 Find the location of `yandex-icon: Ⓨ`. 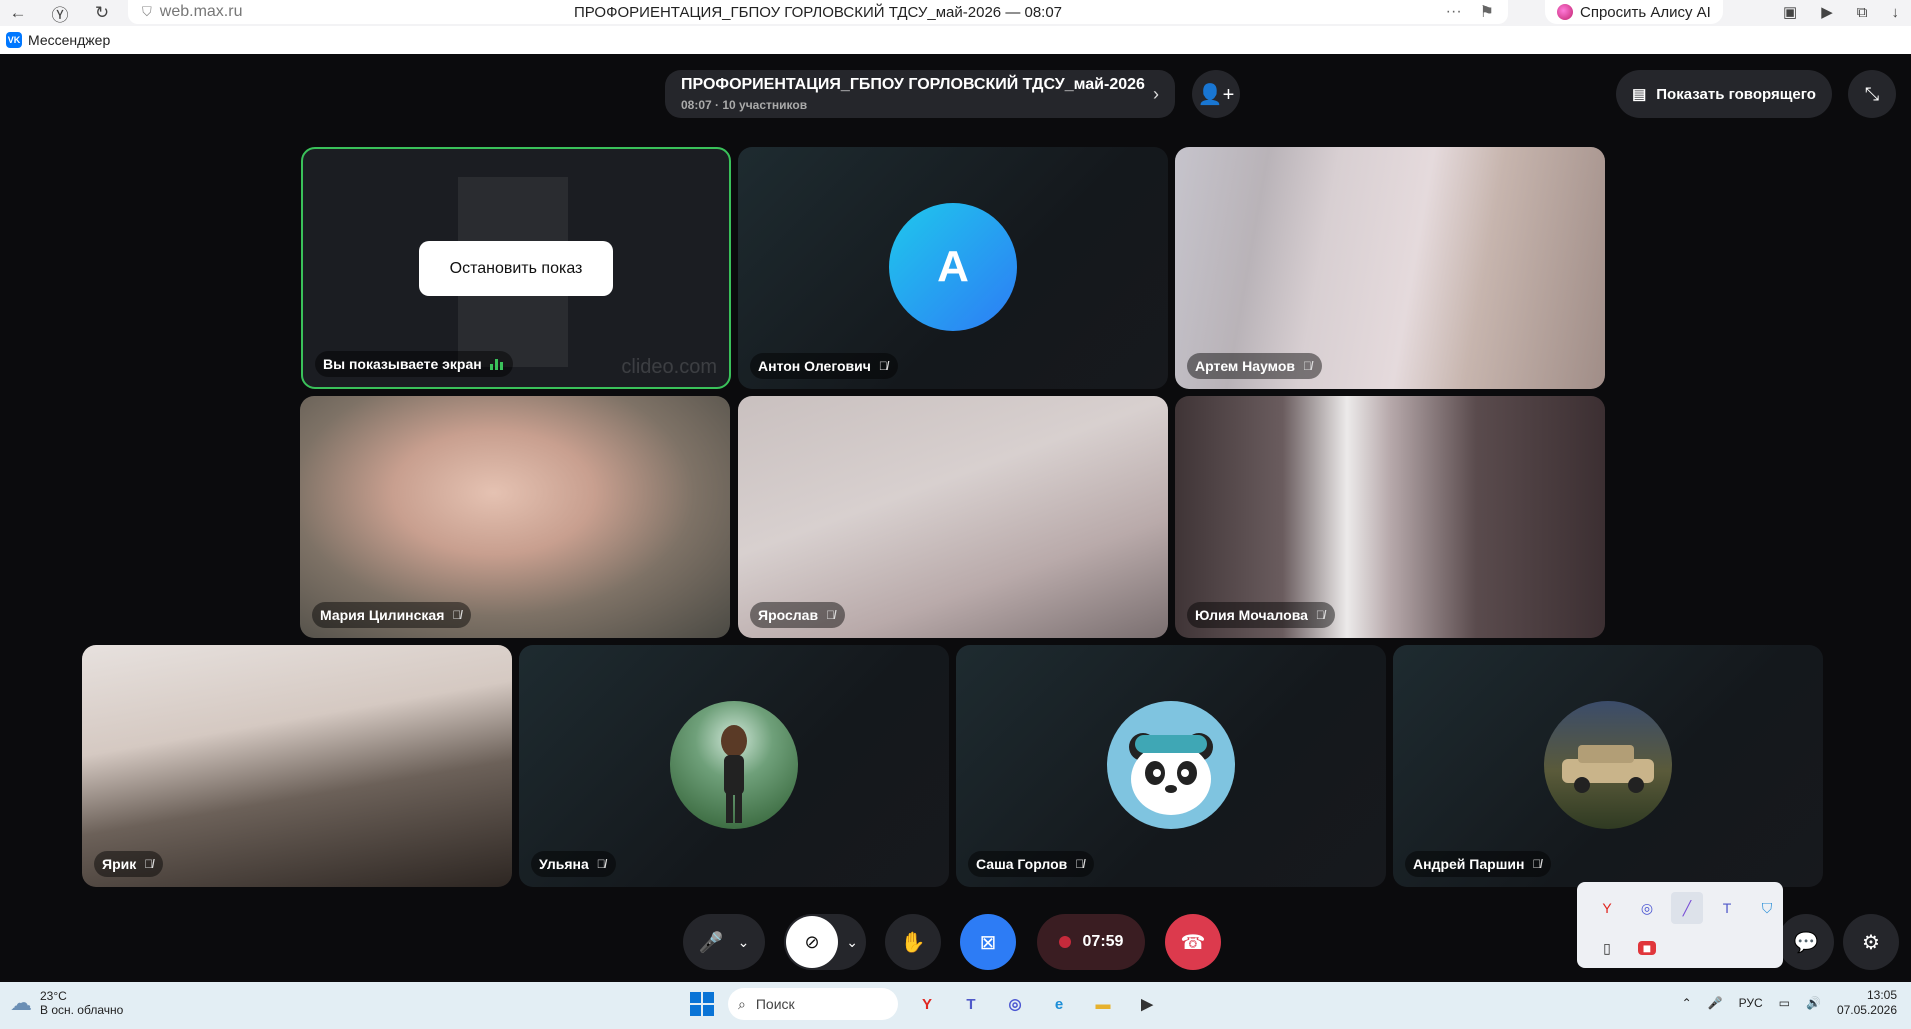

yandex-icon: Ⓨ is located at coordinates (60, 13).